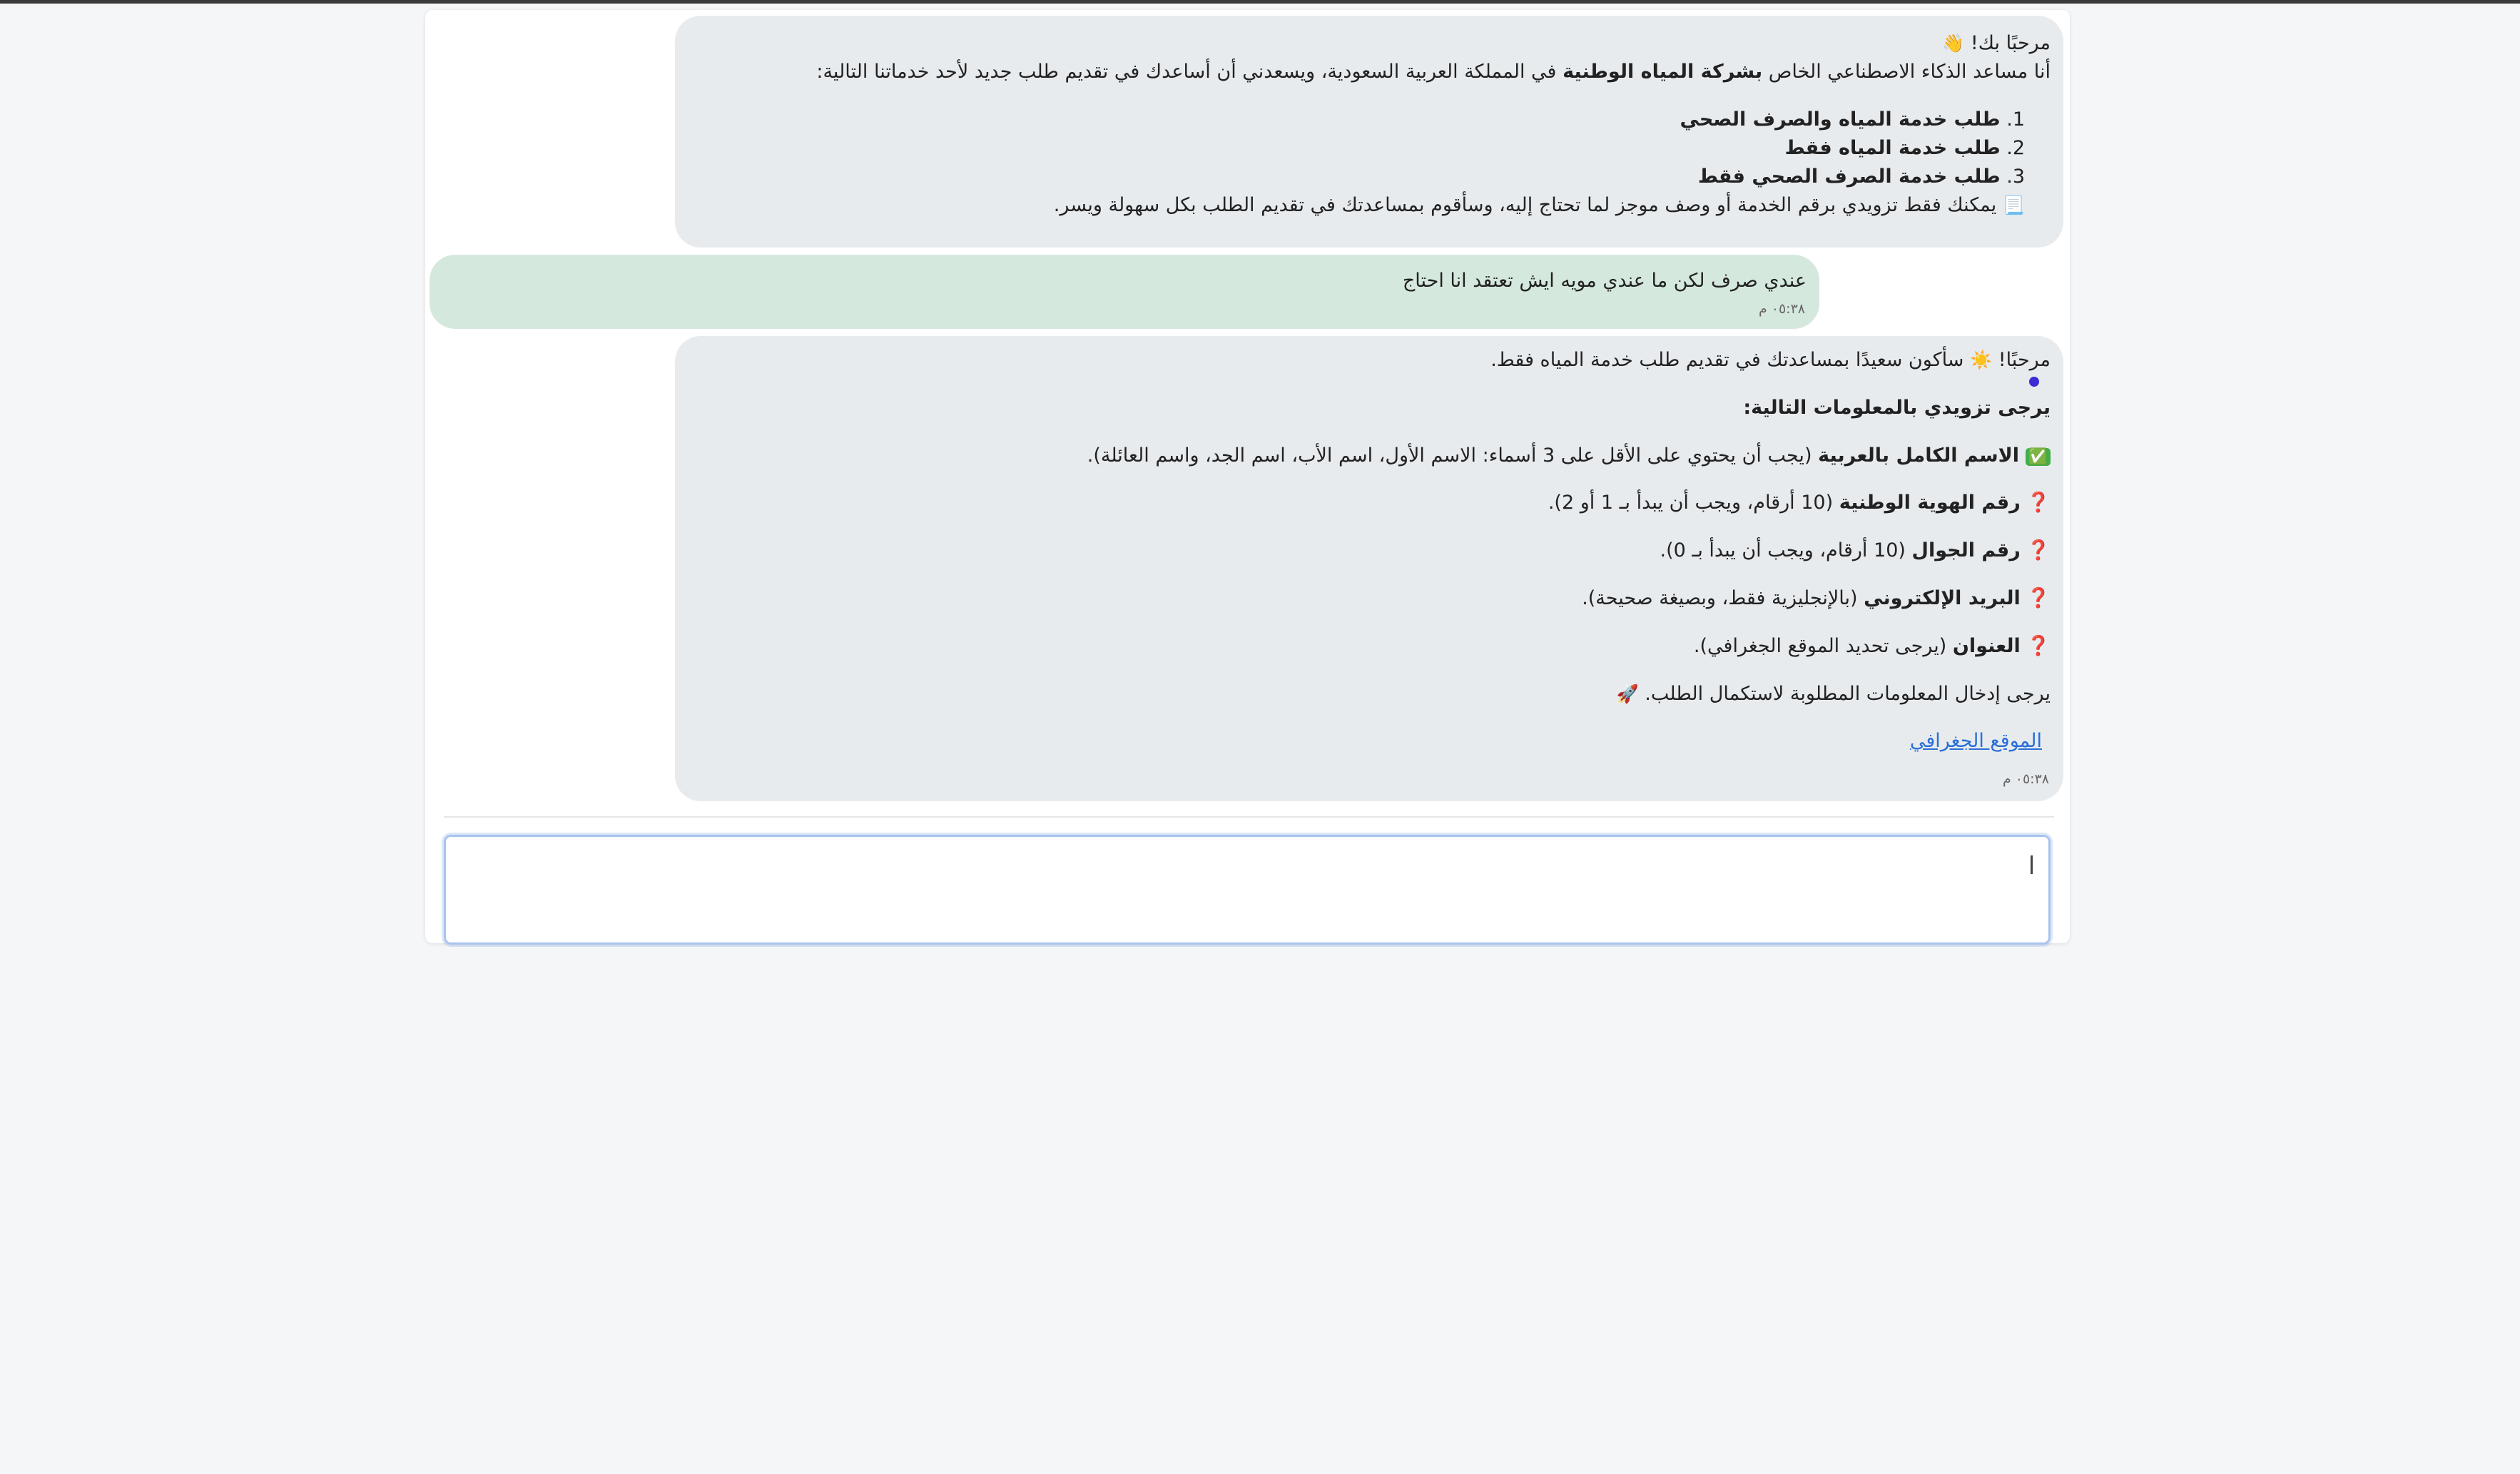 This screenshot has height=1474, width=2520. I want to click on service-number-3: 3., so click(2015, 177).